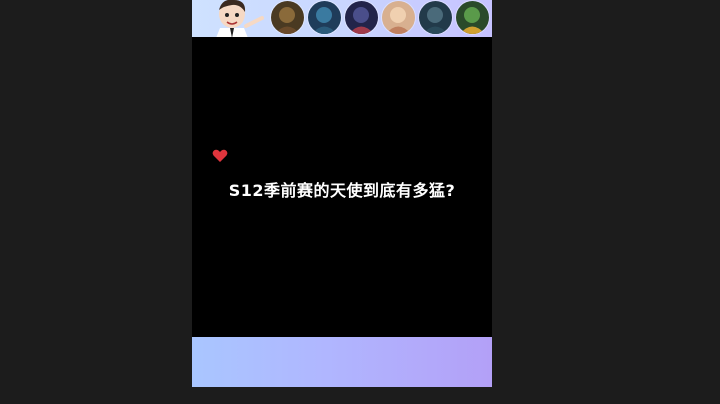 The width and height of the screenshot is (720, 404). What do you see at coordinates (220, 155) in the screenshot?
I see `heart-icon` at bounding box center [220, 155].